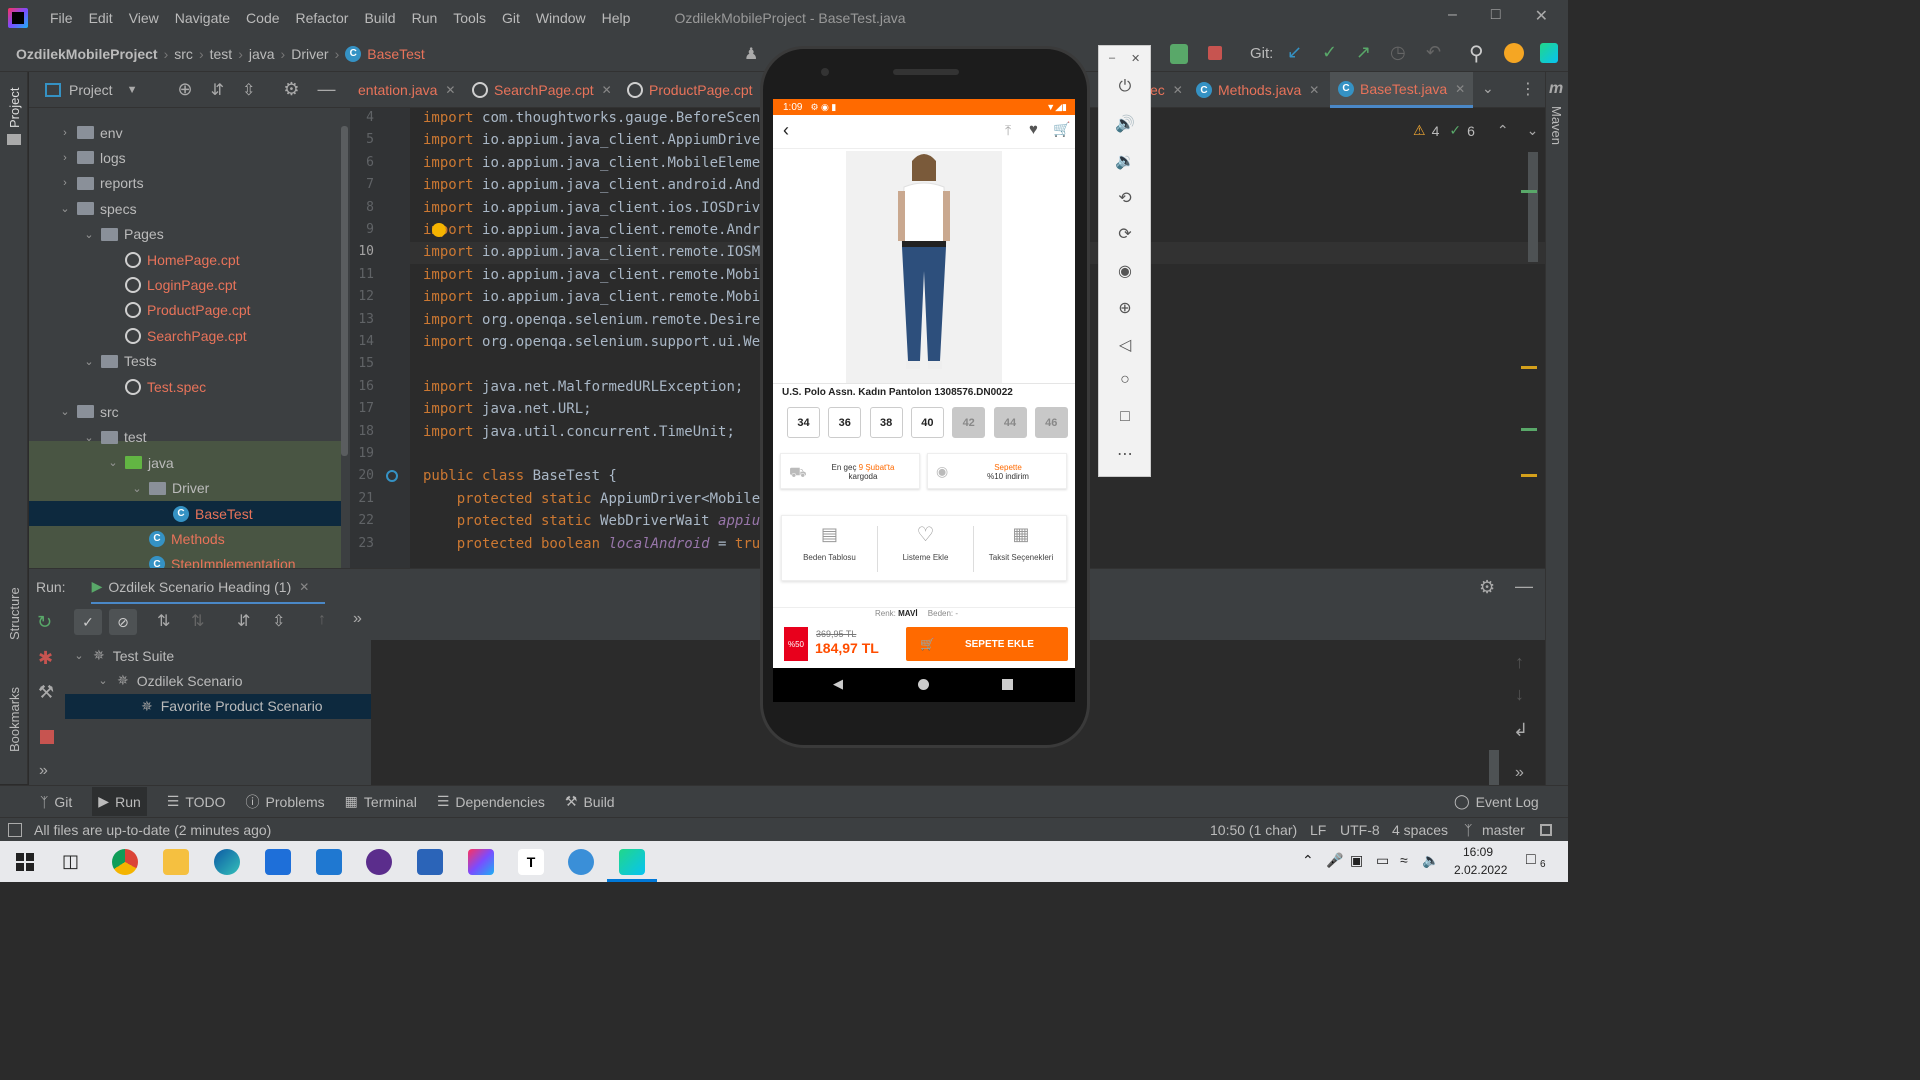  What do you see at coordinates (1528, 89) in the screenshot?
I see `more-options-icon: ⋮` at bounding box center [1528, 89].